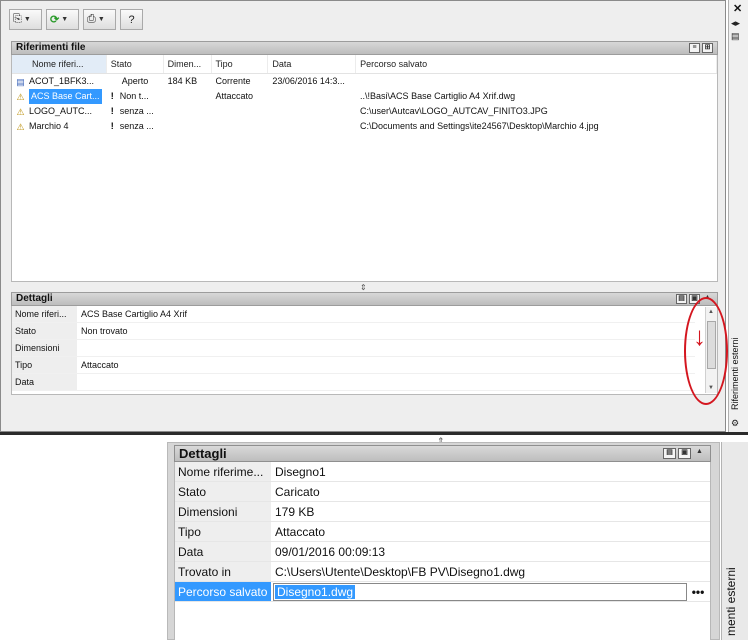 The width and height of the screenshot is (748, 640). What do you see at coordinates (442, 492) in the screenshot?
I see `detail-row: Stato Caricato` at bounding box center [442, 492].